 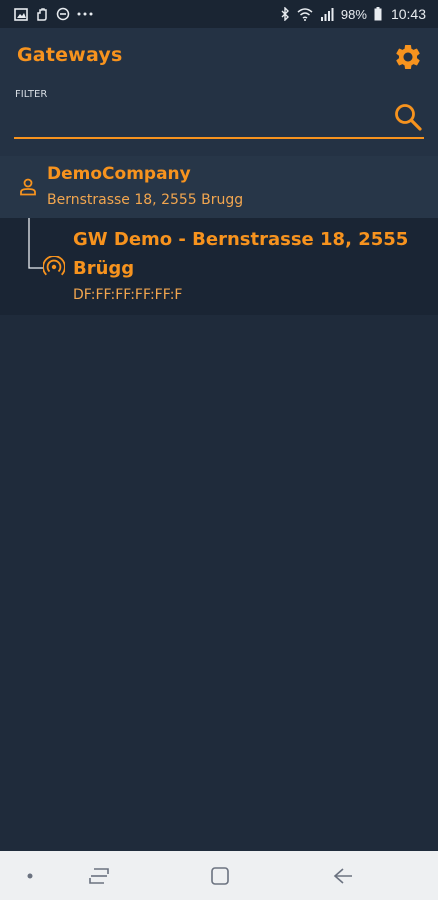 What do you see at coordinates (128, 295) in the screenshot?
I see `gateway-mac-address: DF:FF:FF:FF:FF:F` at bounding box center [128, 295].